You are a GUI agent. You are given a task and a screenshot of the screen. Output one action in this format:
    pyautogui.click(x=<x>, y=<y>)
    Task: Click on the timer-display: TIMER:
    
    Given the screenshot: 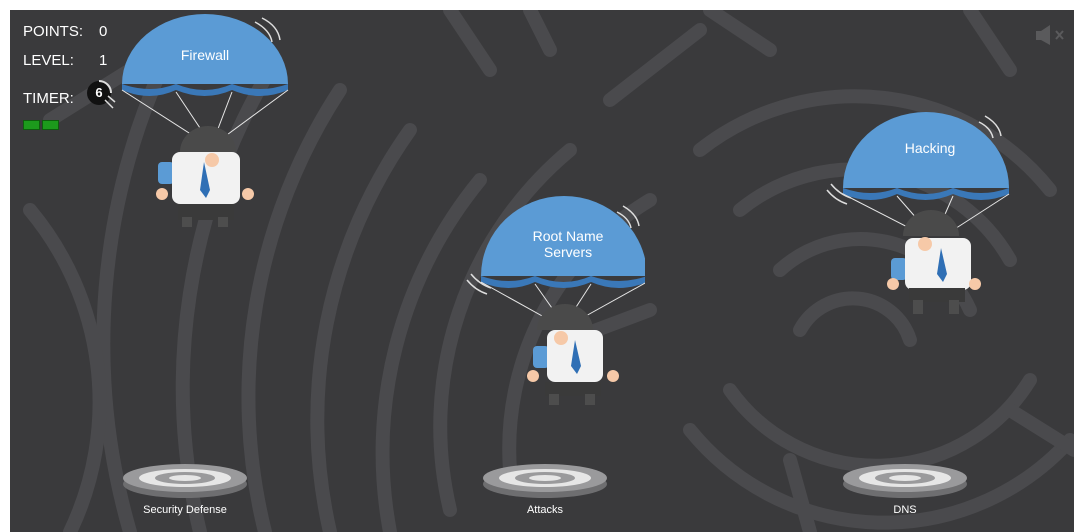 What is the action you would take?
    pyautogui.click(x=48, y=98)
    